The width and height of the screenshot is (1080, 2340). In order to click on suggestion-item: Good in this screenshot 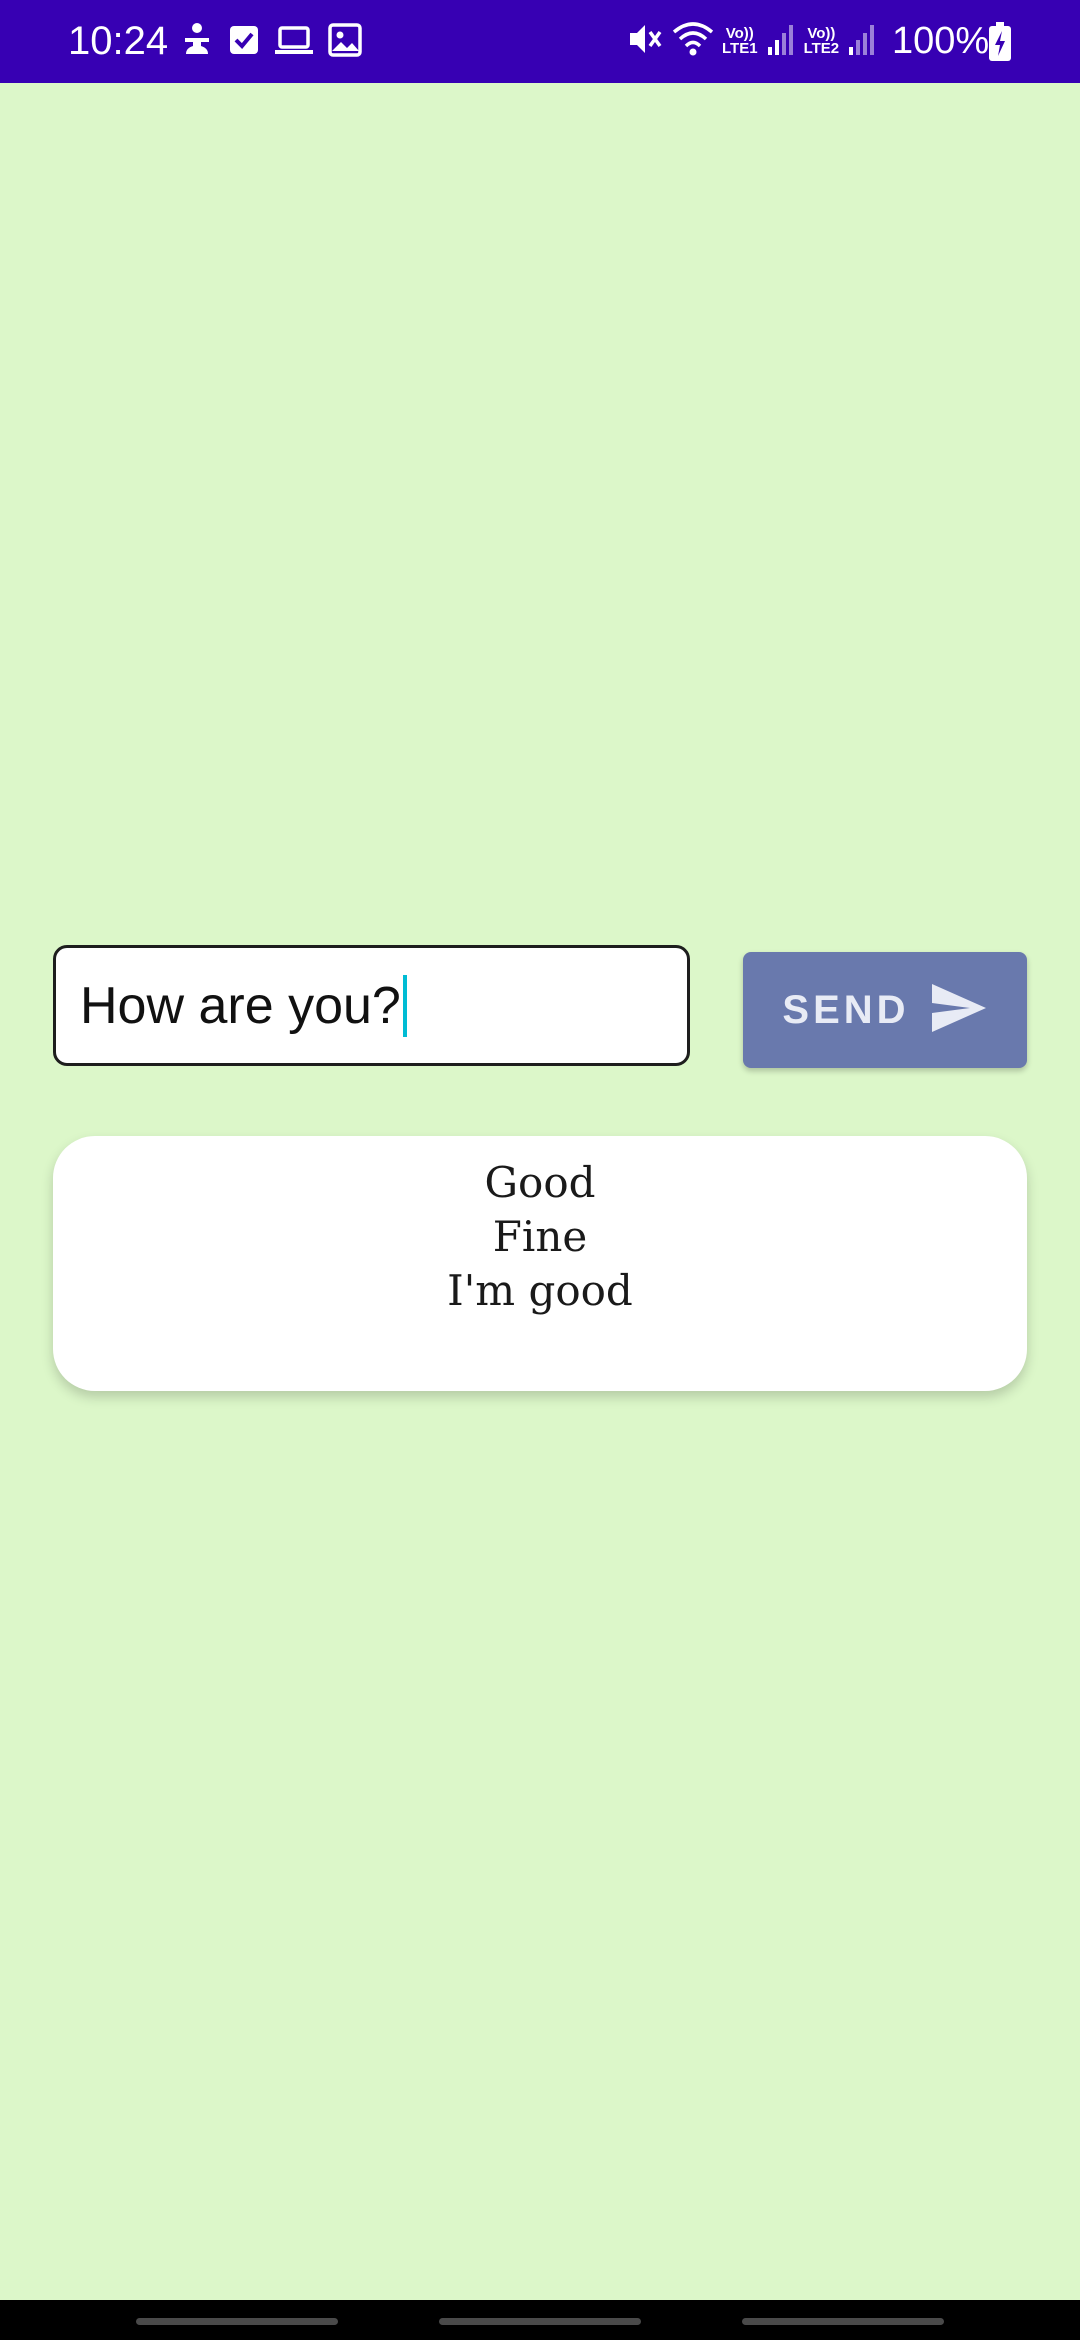, I will do `click(540, 1183)`.